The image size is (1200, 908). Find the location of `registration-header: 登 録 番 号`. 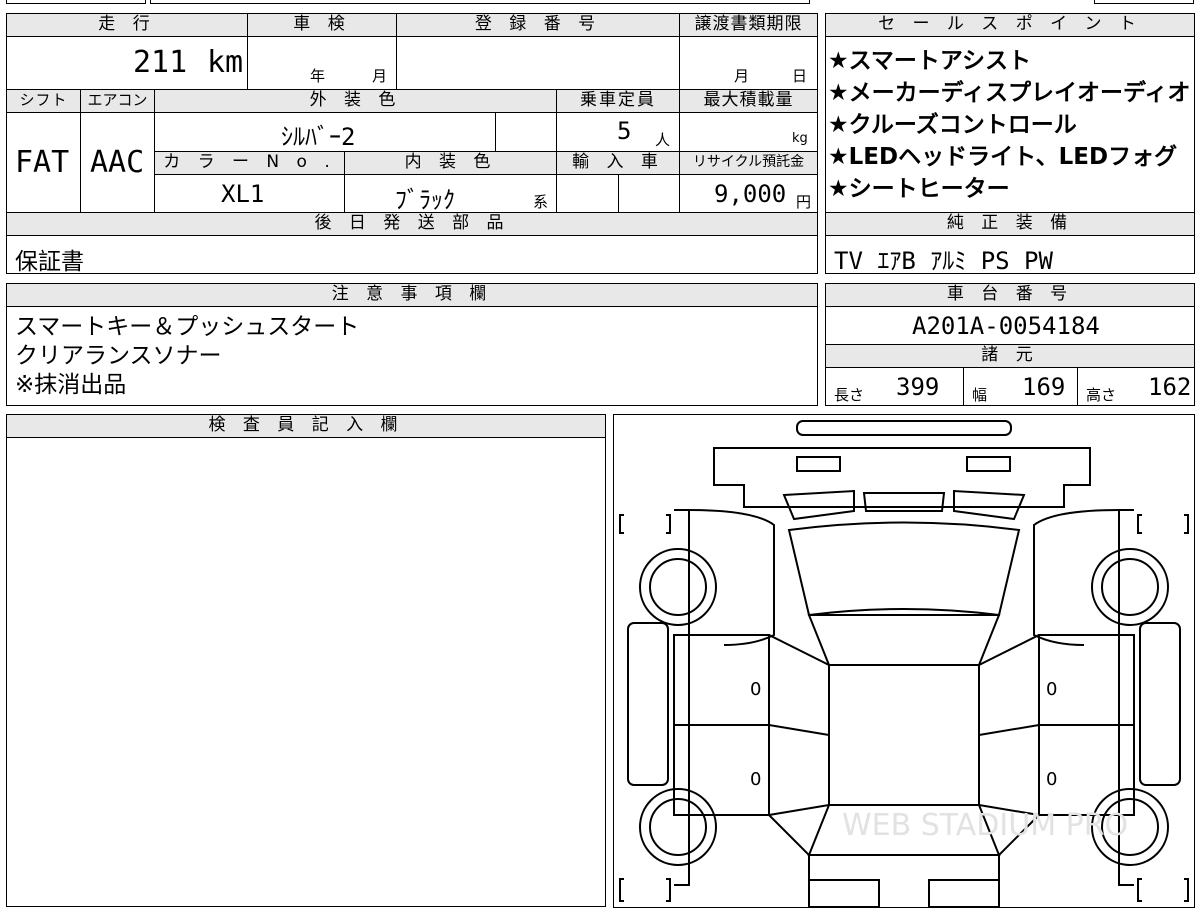

registration-header: 登 録 番 号 is located at coordinates (538, 25).